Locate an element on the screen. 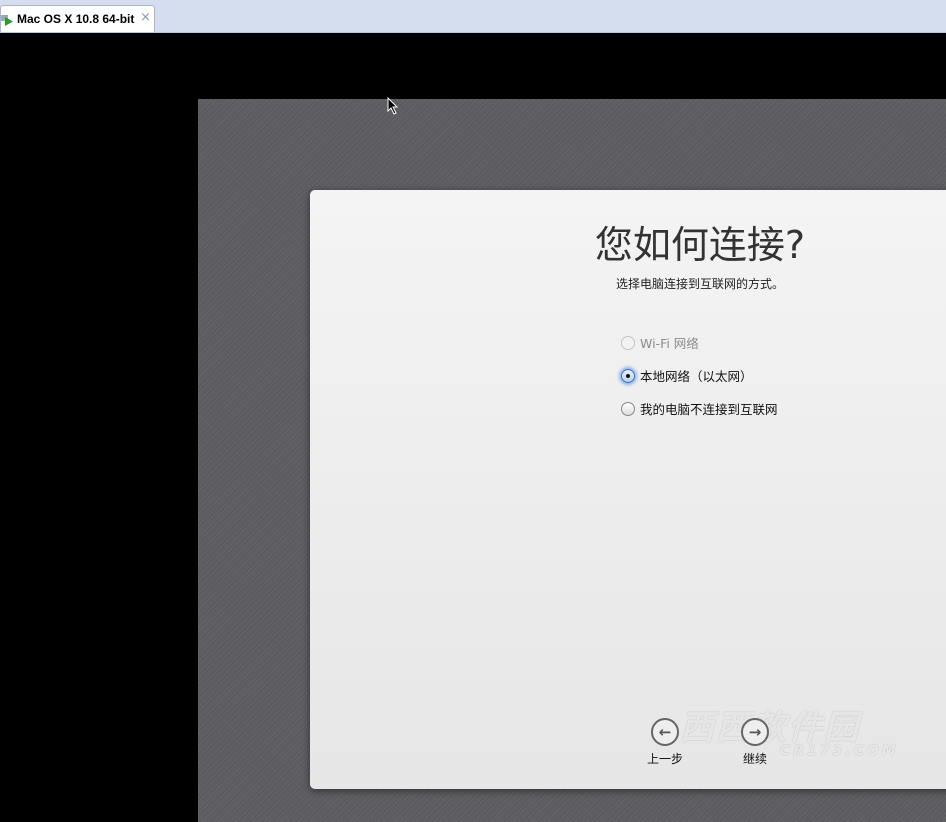 The image size is (946, 822). continue-label: 继续 is located at coordinates (754, 759).